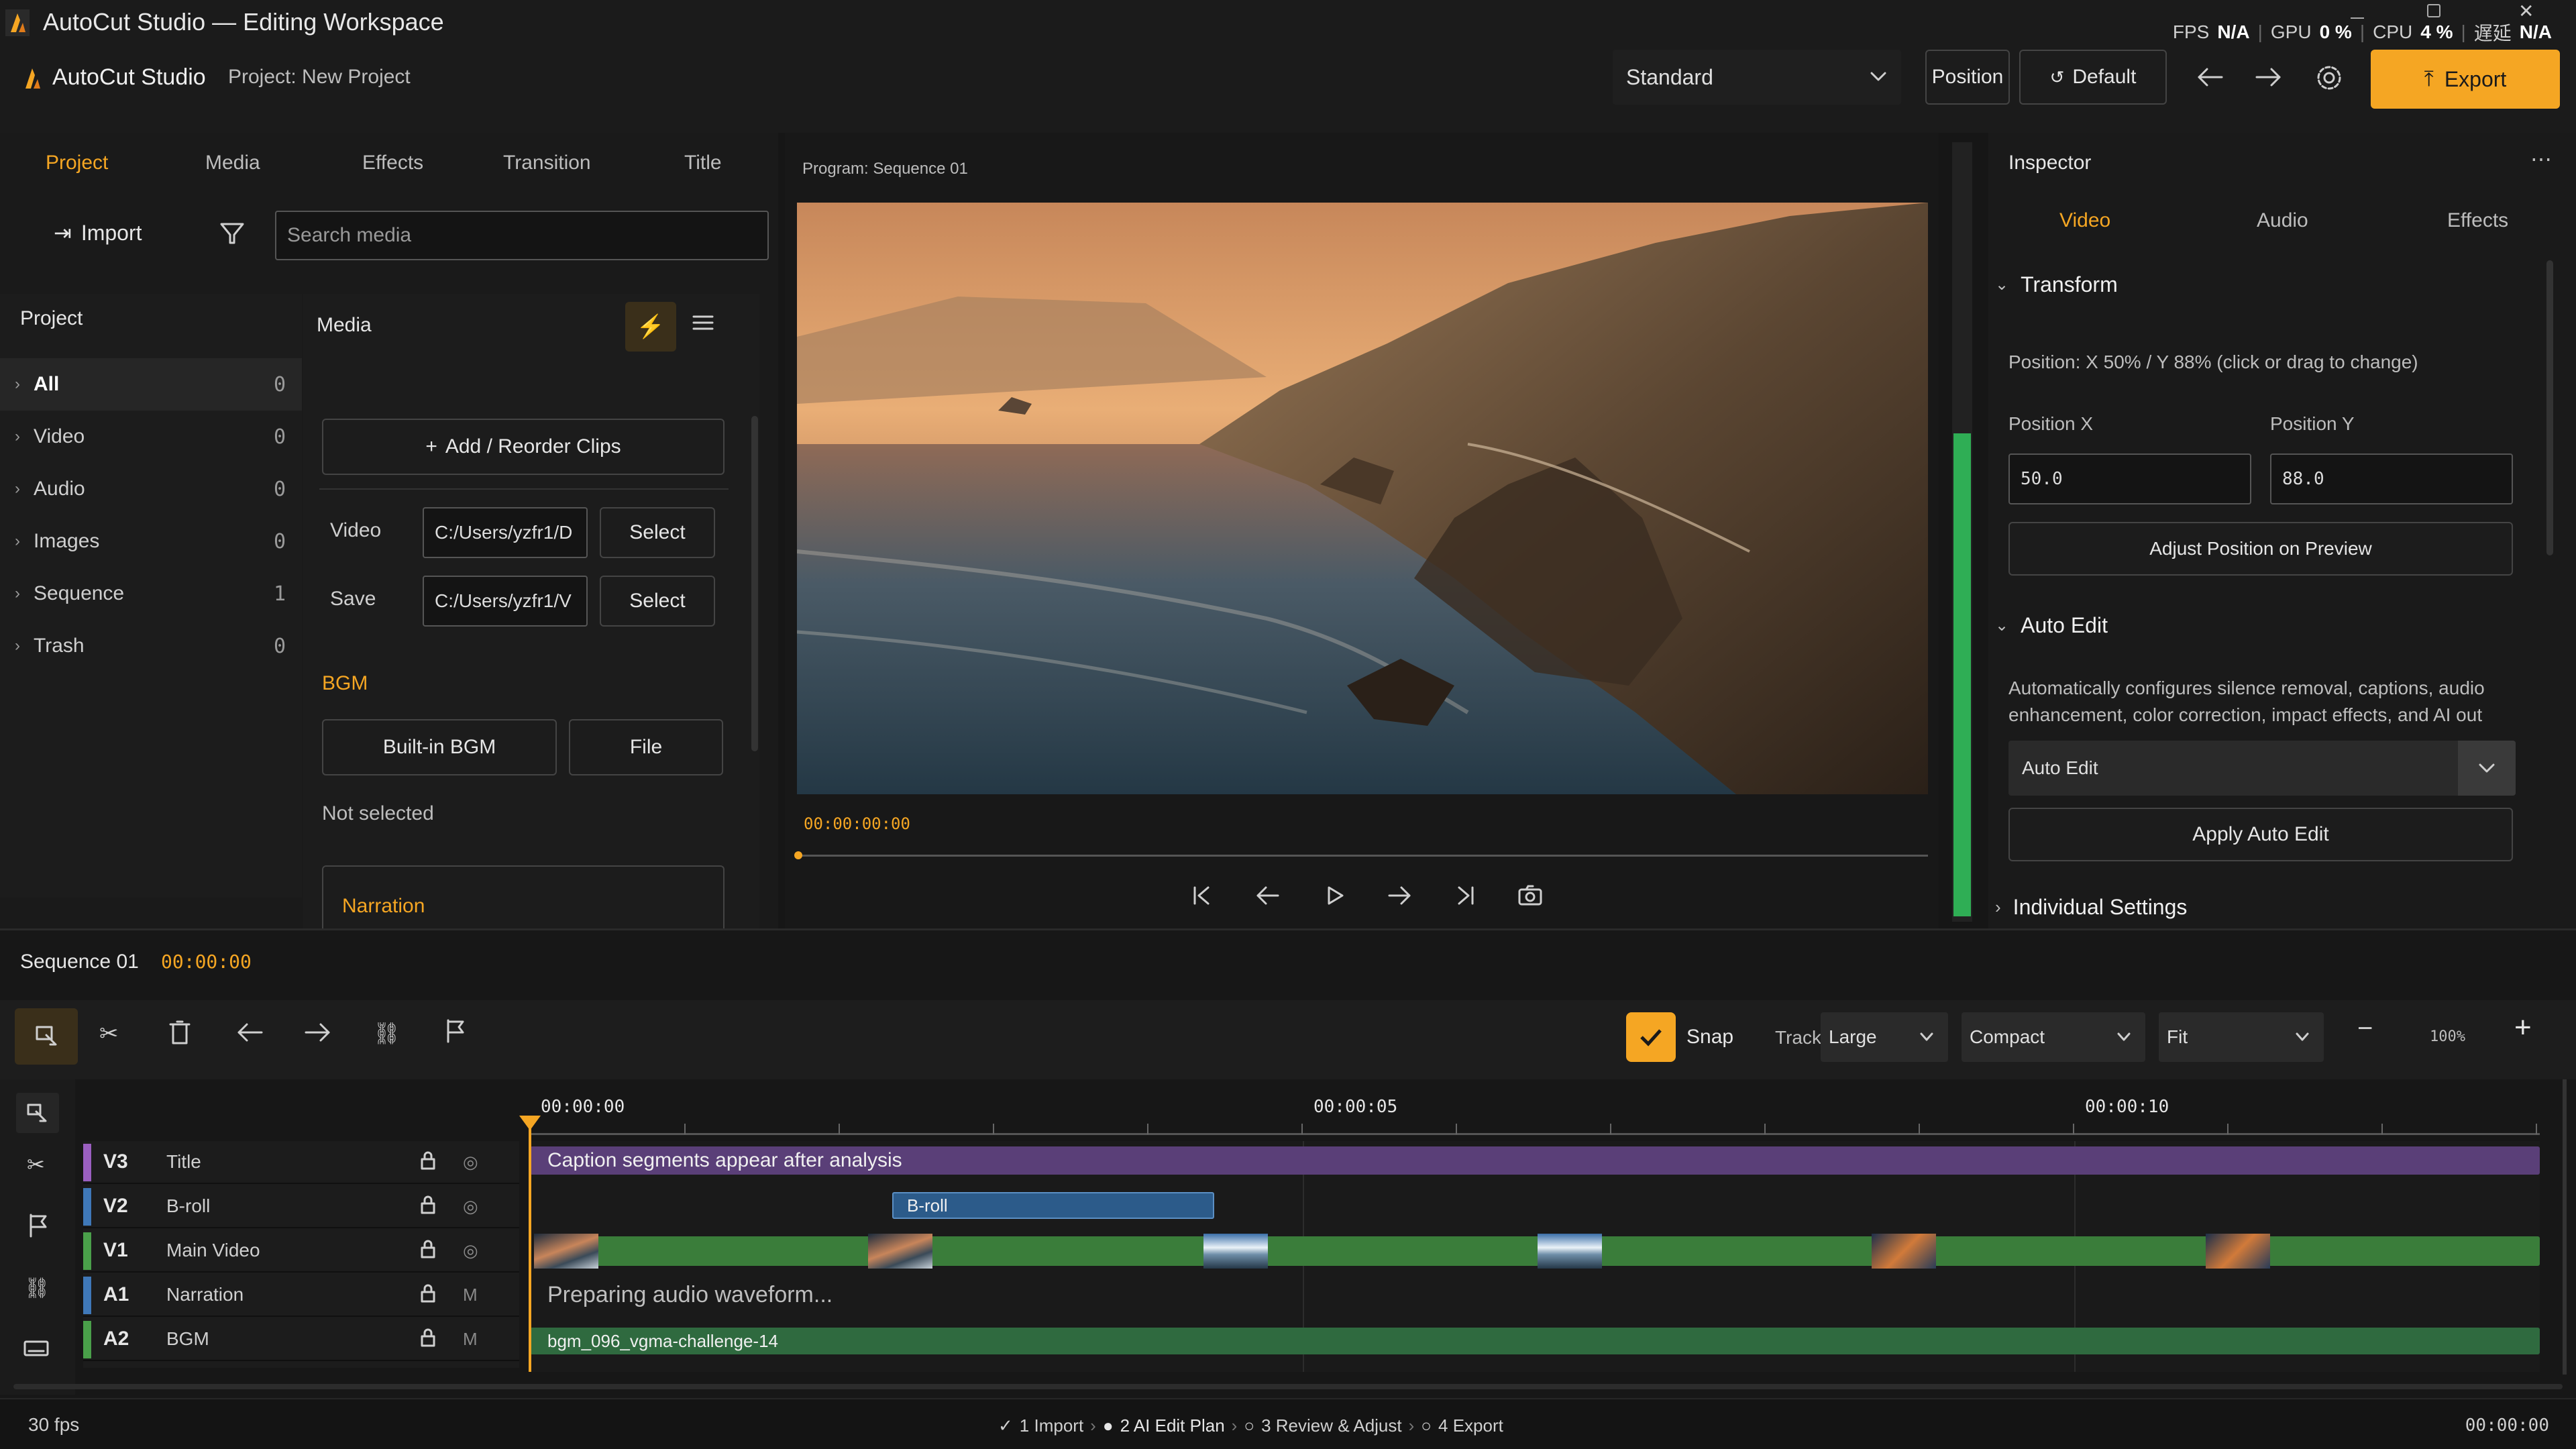 Image resolution: width=2576 pixels, height=1449 pixels. What do you see at coordinates (2051, 625) in the screenshot?
I see `autoedit-header: ⌄ Auto Edit` at bounding box center [2051, 625].